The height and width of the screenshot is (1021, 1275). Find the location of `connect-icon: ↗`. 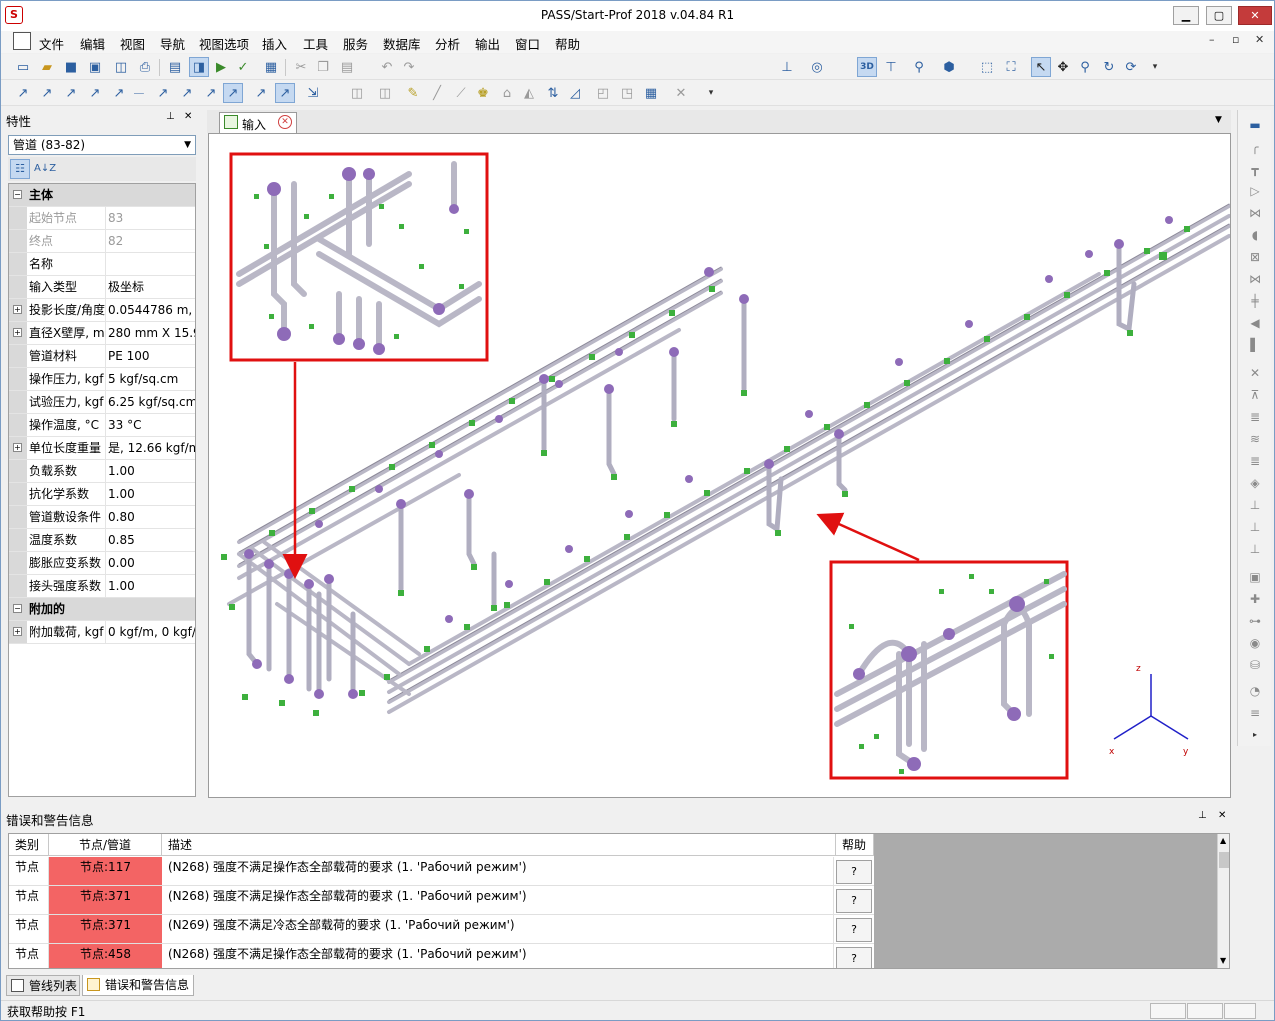

connect-icon: ↗ is located at coordinates (233, 93).